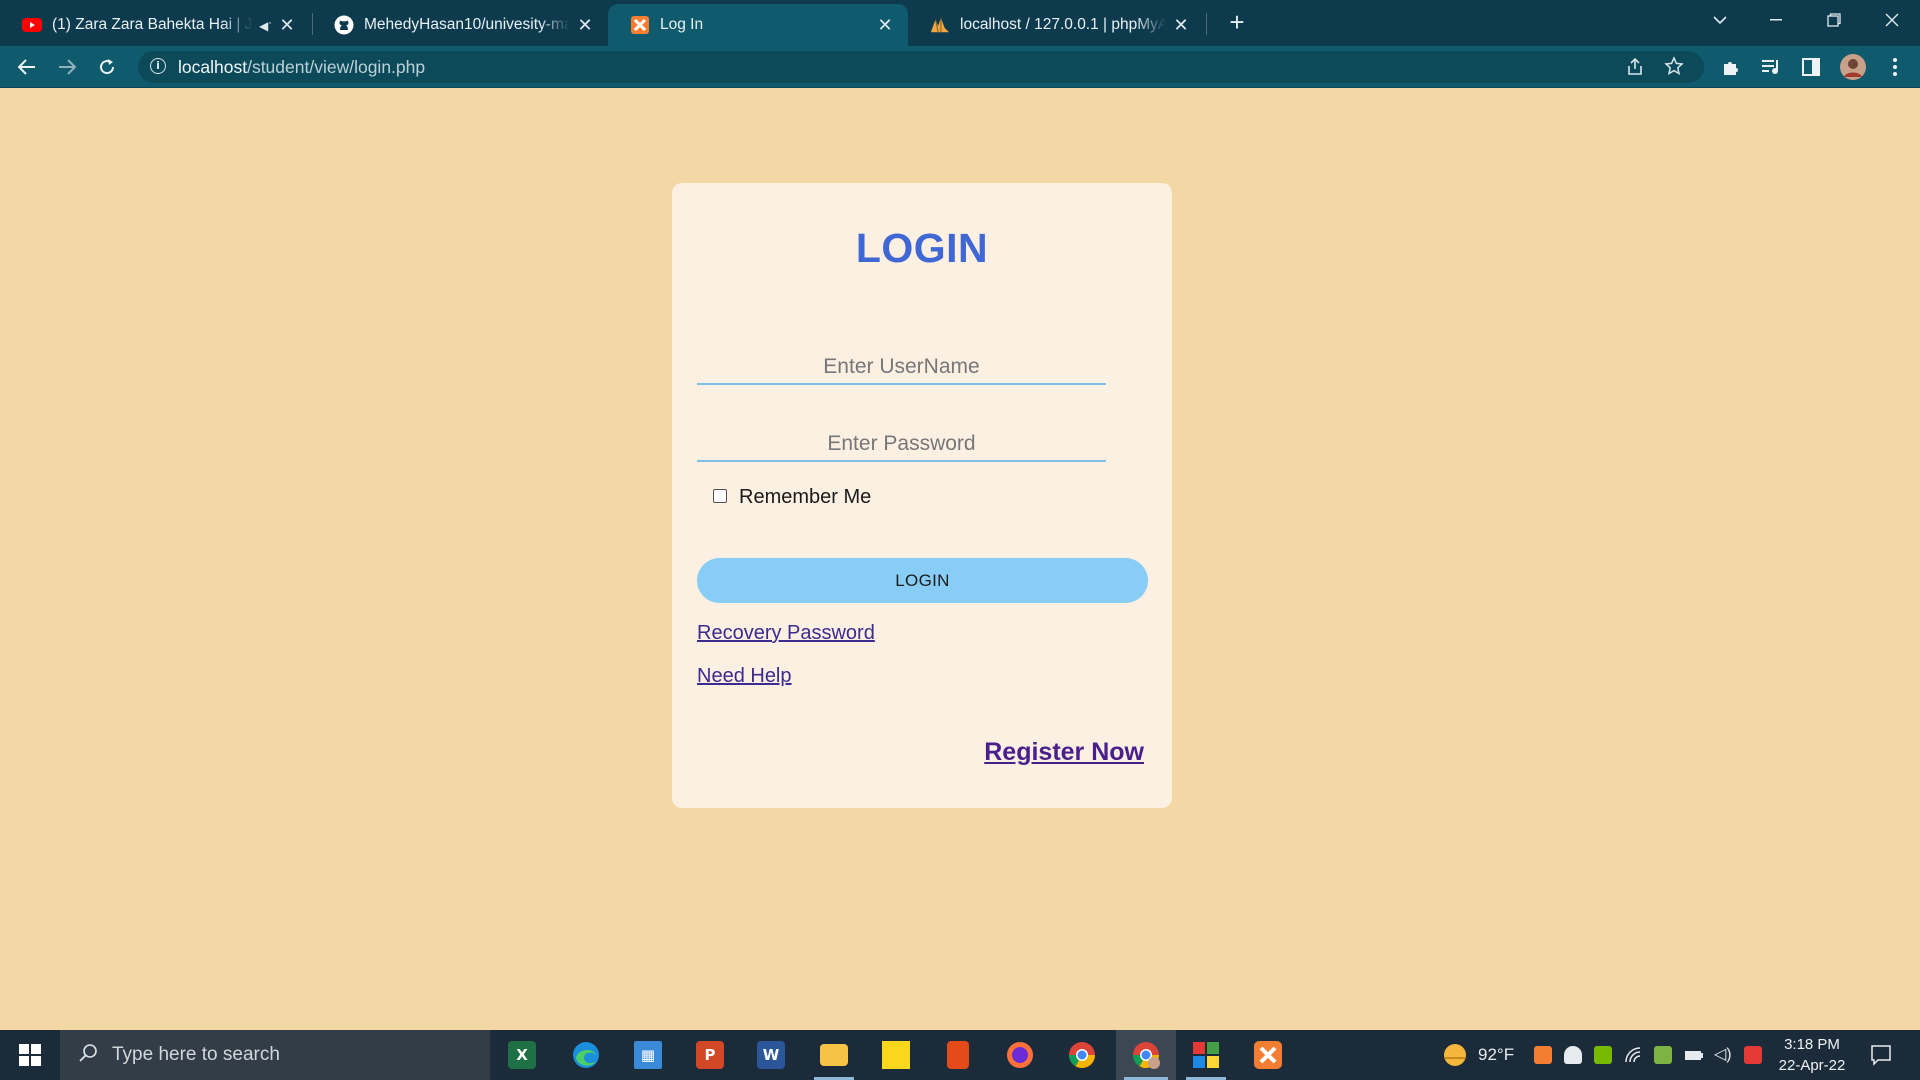 The height and width of the screenshot is (1080, 1920). Describe the element at coordinates (648, 1055) in the screenshot. I see `control-panel-icon: ▦` at that location.